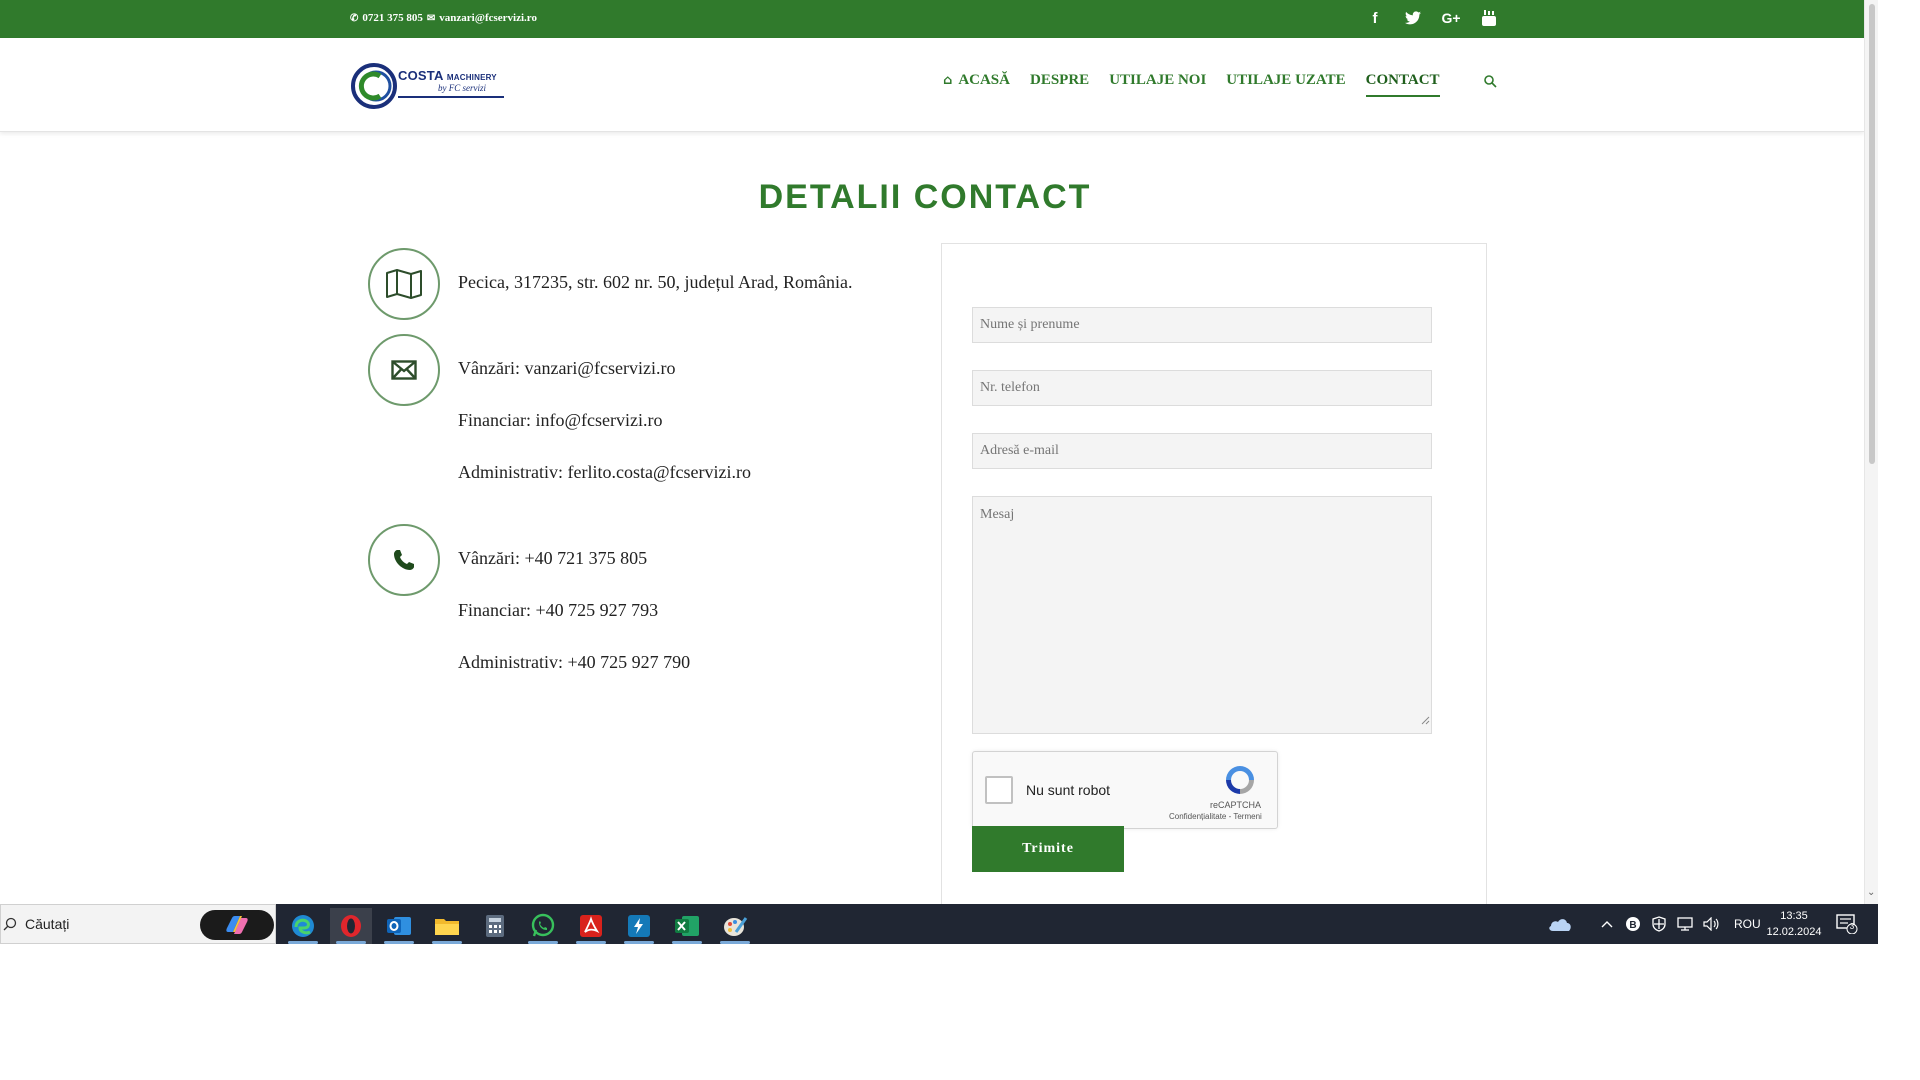 The width and height of the screenshot is (1920, 1080). What do you see at coordinates (939, 924) in the screenshot?
I see `windows-taskbar: Căutați B ROU 13:35 12.02.2024 3` at bounding box center [939, 924].